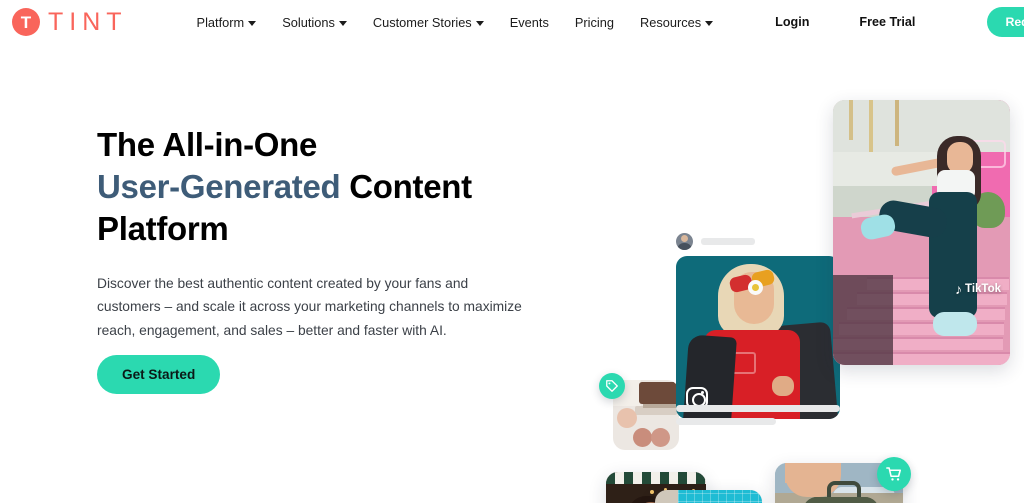 This screenshot has width=1024, height=503. I want to click on instagram-post-card, so click(758, 325).